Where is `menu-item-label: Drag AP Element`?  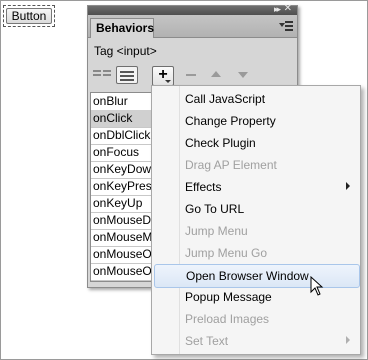
menu-item-label: Drag AP Element is located at coordinates (231, 165).